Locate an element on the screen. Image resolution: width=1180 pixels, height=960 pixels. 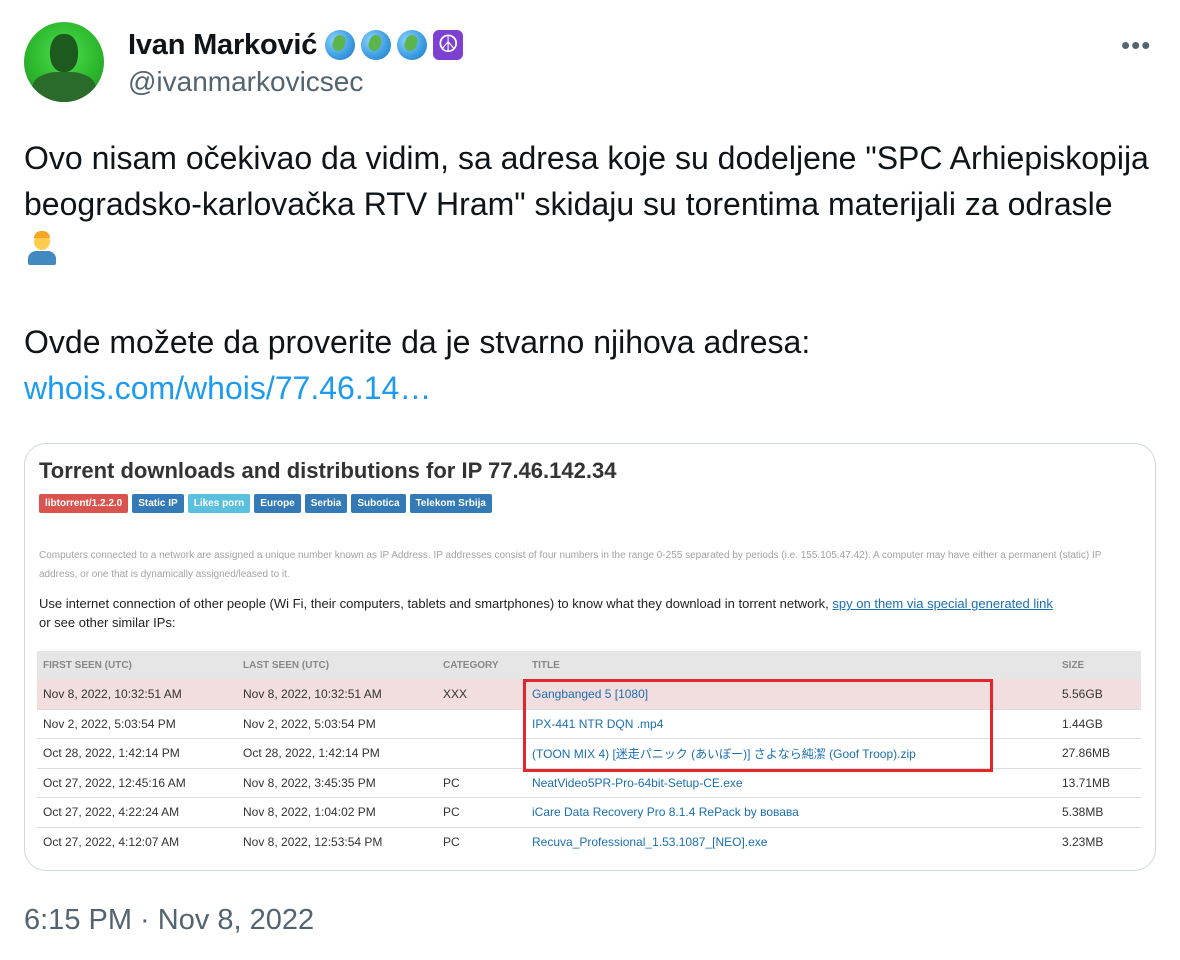
cell-last-seen: Nov 8, 2022, 3:45:35 PM is located at coordinates (309, 782).